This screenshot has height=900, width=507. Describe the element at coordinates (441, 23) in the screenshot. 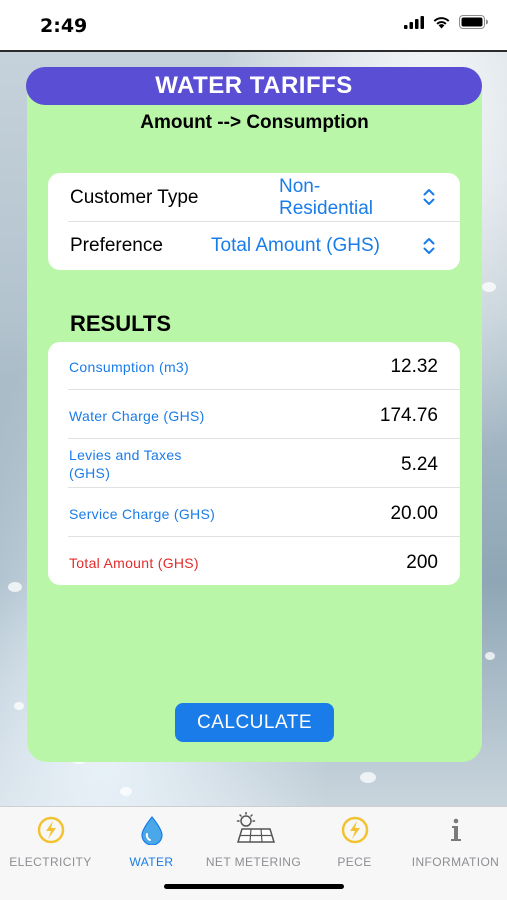

I see `wifi-icon` at that location.